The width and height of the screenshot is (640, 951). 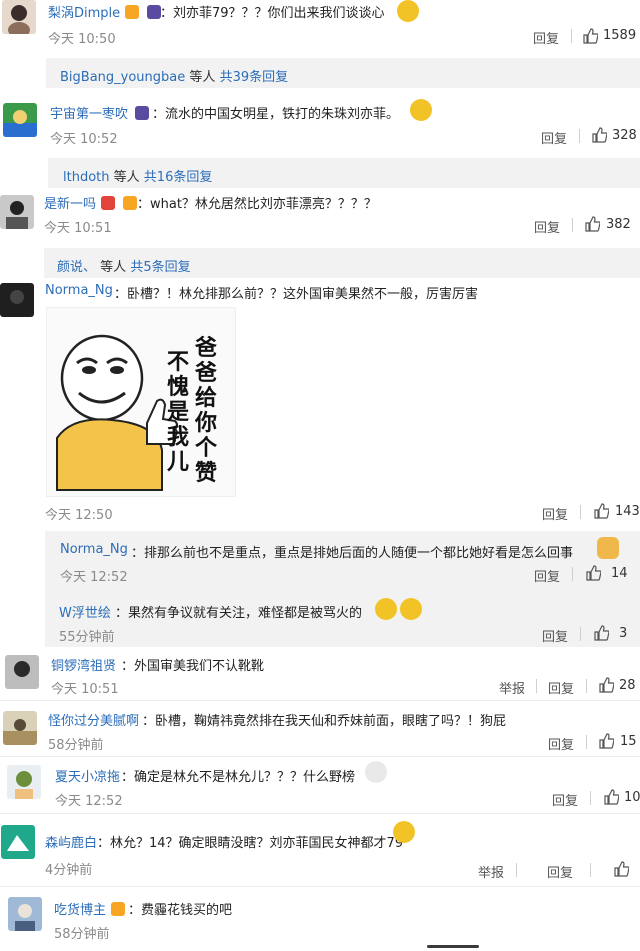 What do you see at coordinates (141, 402) in the screenshot?
I see `meme-image: 爸爸给你个赞 不愧是我儿` at bounding box center [141, 402].